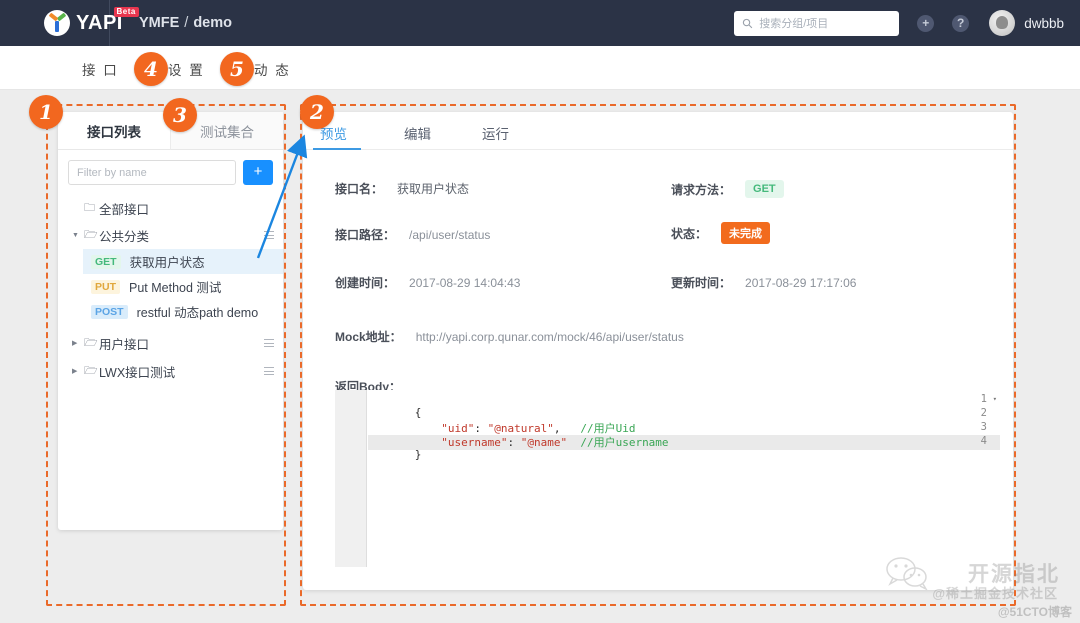 This screenshot has height=623, width=1080. What do you see at coordinates (46, 112) in the screenshot?
I see `annotation-marker-1: 1` at bounding box center [46, 112].